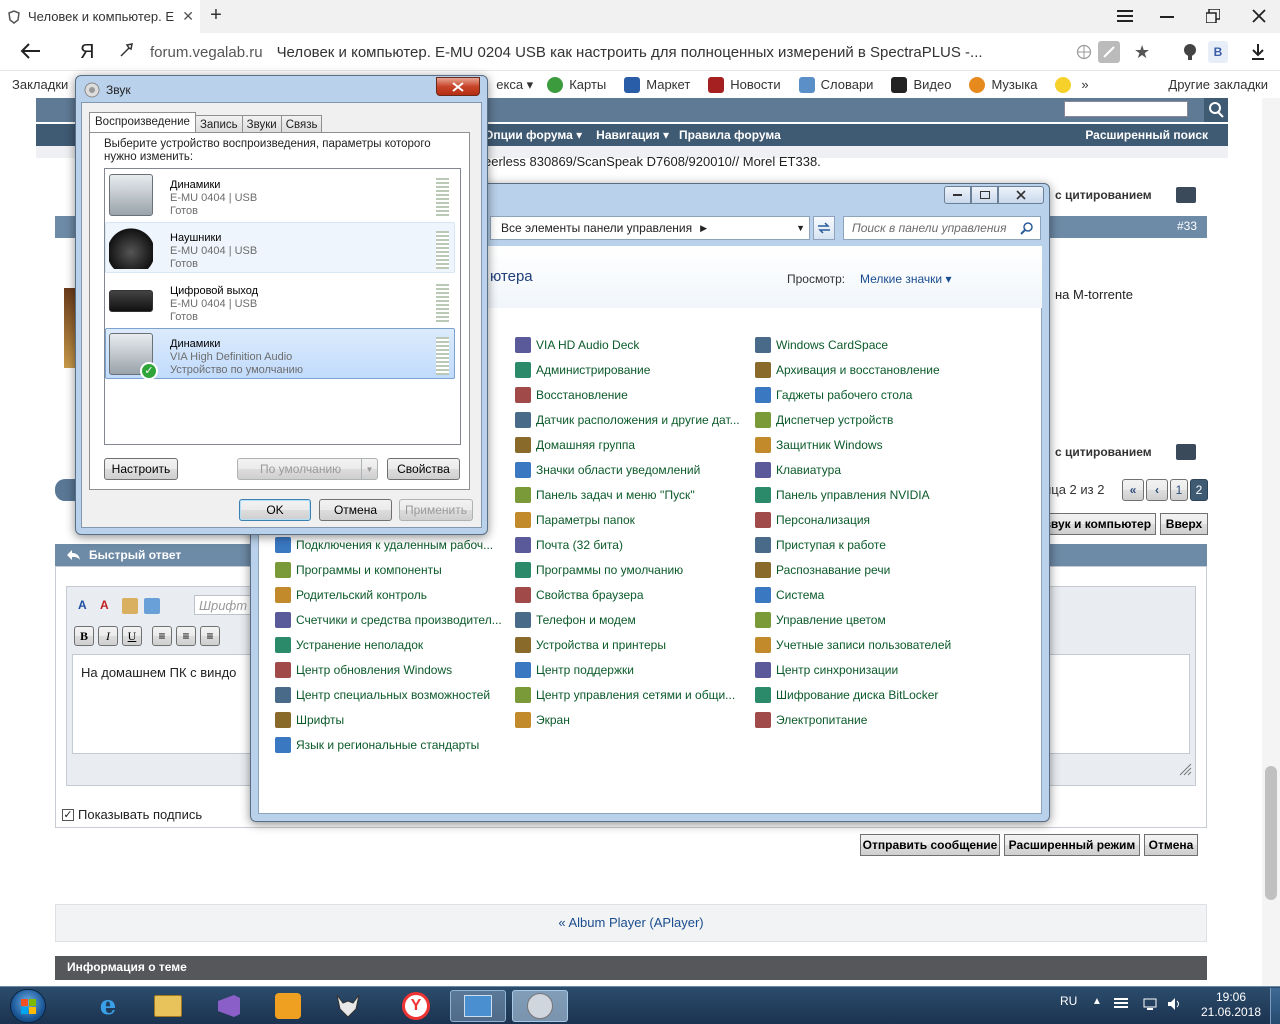 The height and width of the screenshot is (1024, 1280). Describe the element at coordinates (630, 494) in the screenshot. I see `cp-item: Панель задач и меню ''Пуск''` at that location.